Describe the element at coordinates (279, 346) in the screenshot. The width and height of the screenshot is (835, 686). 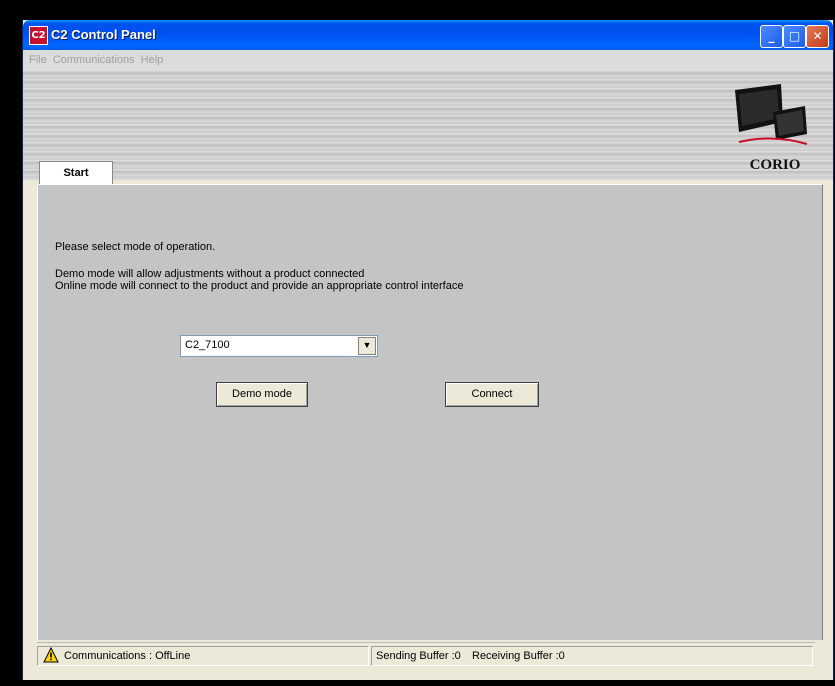
I see `model-select: C2_7100 ▼` at that location.